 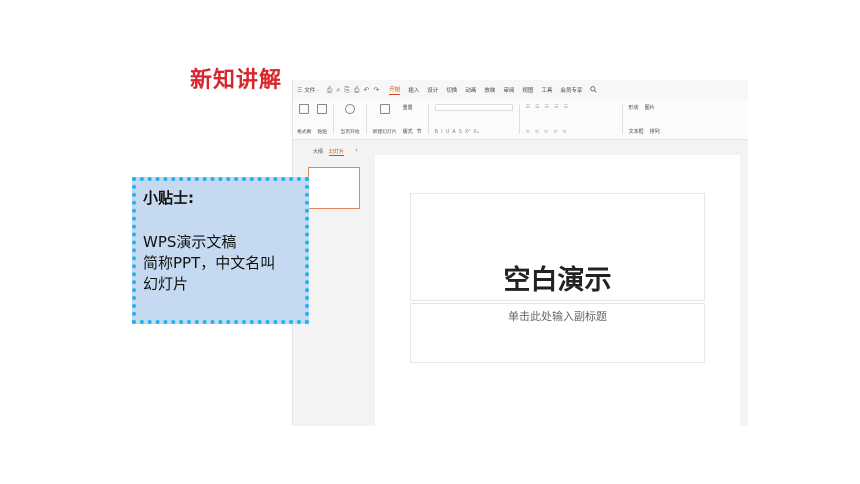 I want to click on tab-tools: 工具, so click(x=546, y=90).